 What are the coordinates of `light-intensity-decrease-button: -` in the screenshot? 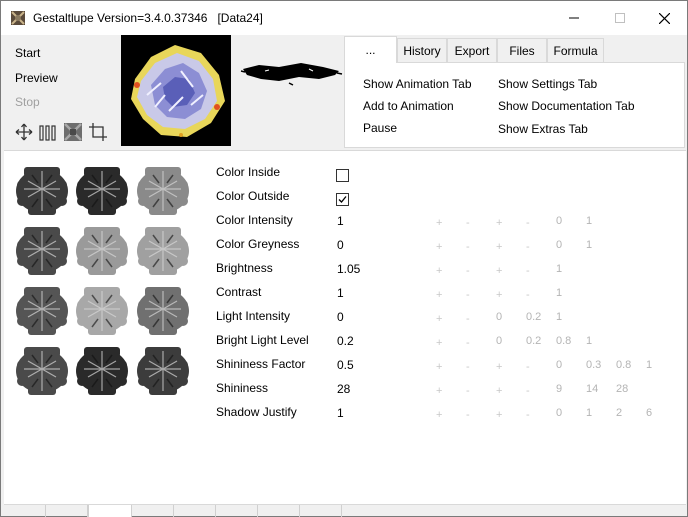 It's located at (468, 319).